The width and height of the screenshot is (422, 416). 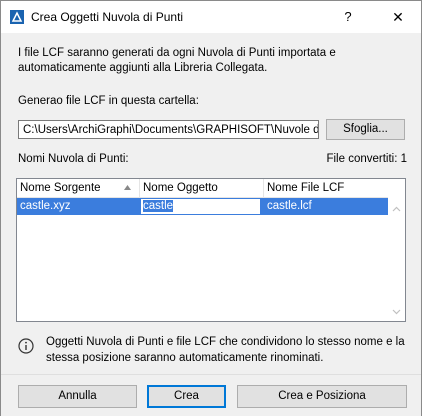 What do you see at coordinates (322, 396) in the screenshot?
I see `create-and-position-button: Crea e Posiziona` at bounding box center [322, 396].